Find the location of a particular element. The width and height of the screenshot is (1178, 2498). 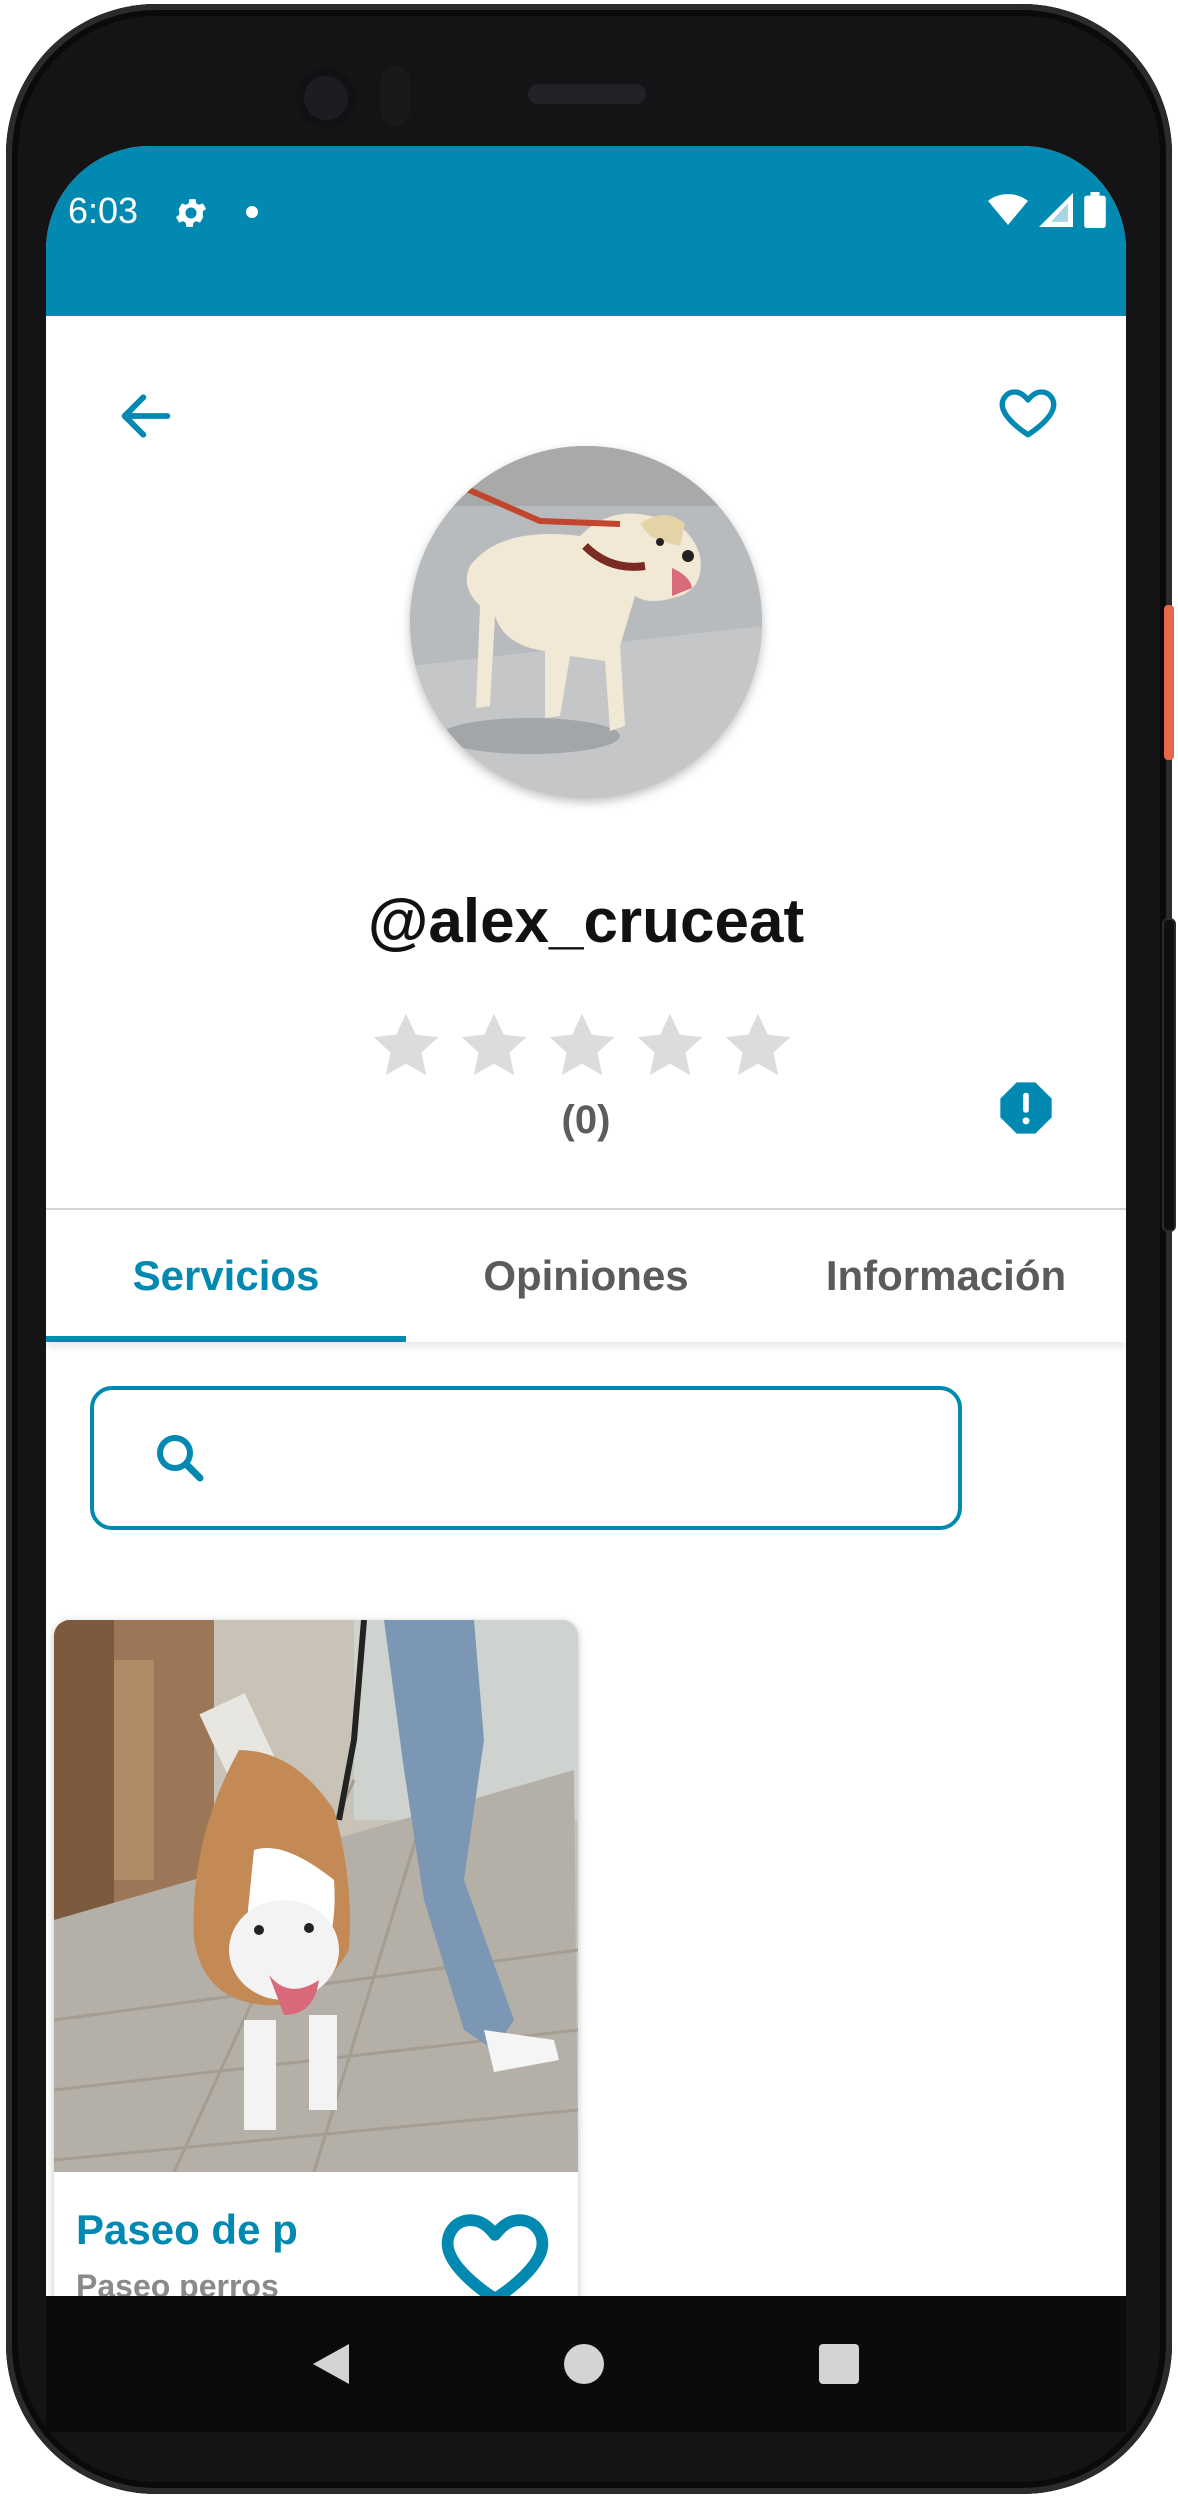

rating-stars is located at coordinates (582, 1046).